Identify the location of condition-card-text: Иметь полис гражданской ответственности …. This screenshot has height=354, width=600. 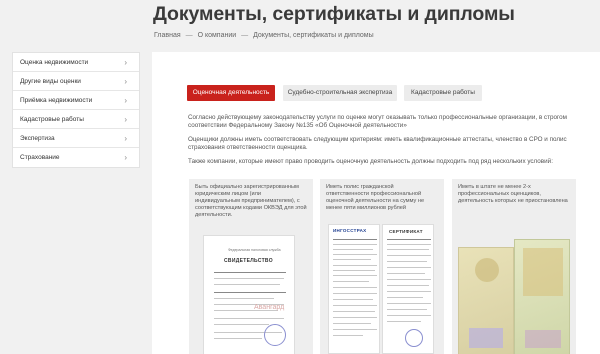
(375, 197).